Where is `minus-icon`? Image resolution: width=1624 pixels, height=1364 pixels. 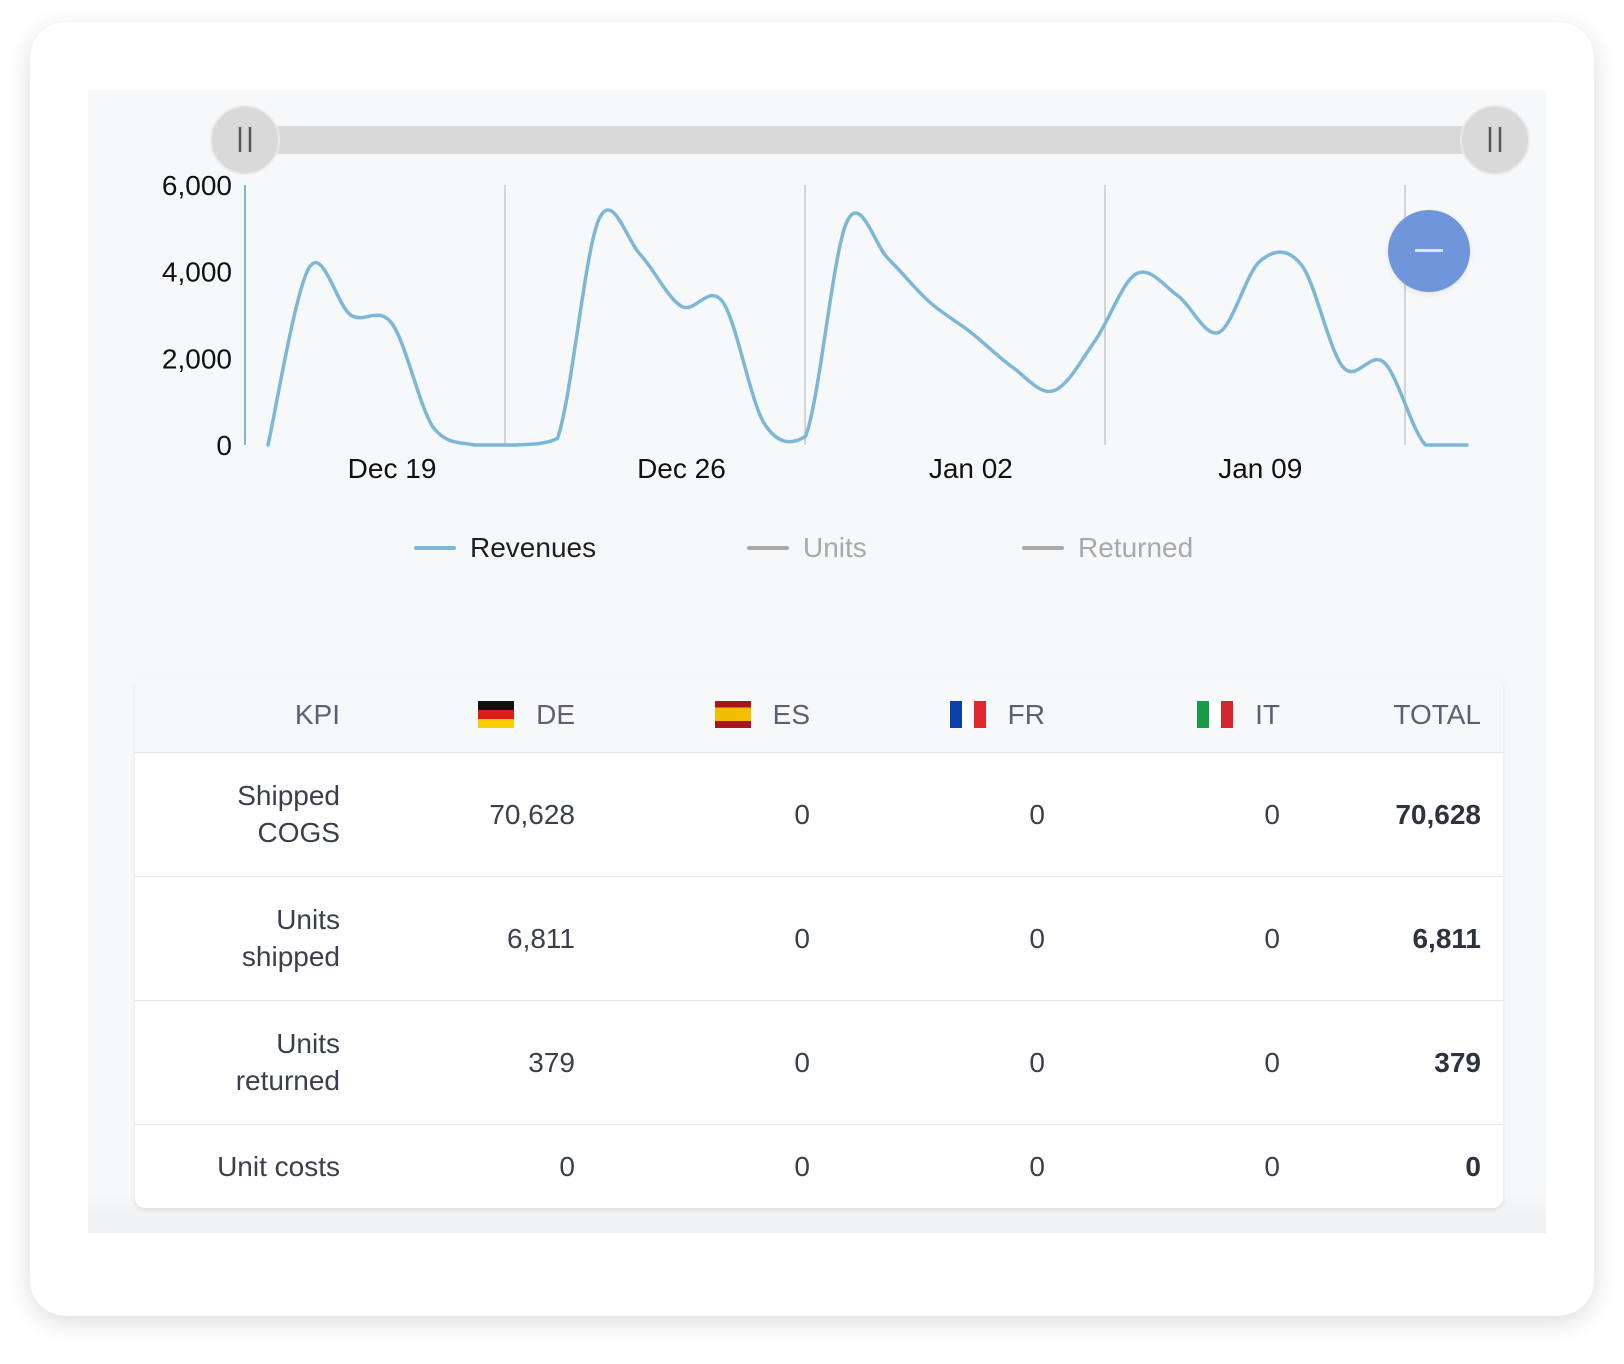
minus-icon is located at coordinates (1429, 250).